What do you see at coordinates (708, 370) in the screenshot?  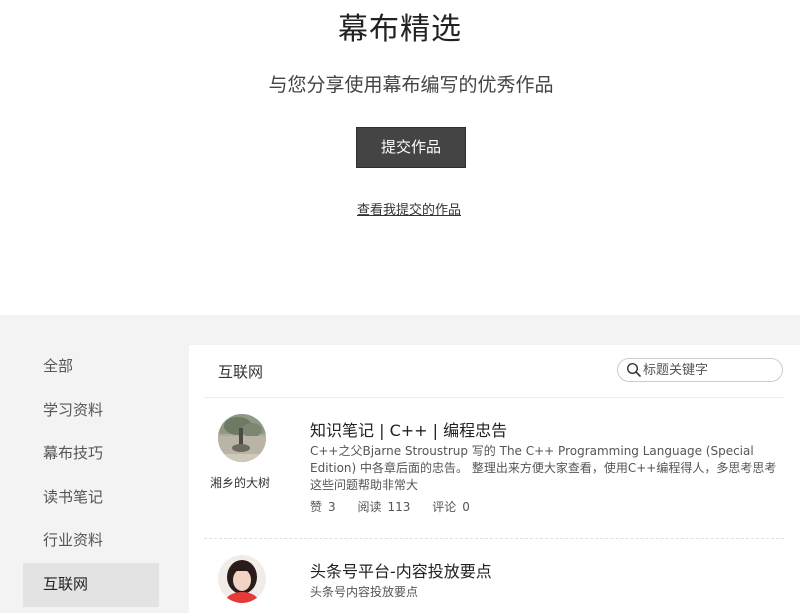 I see `search-input` at bounding box center [708, 370].